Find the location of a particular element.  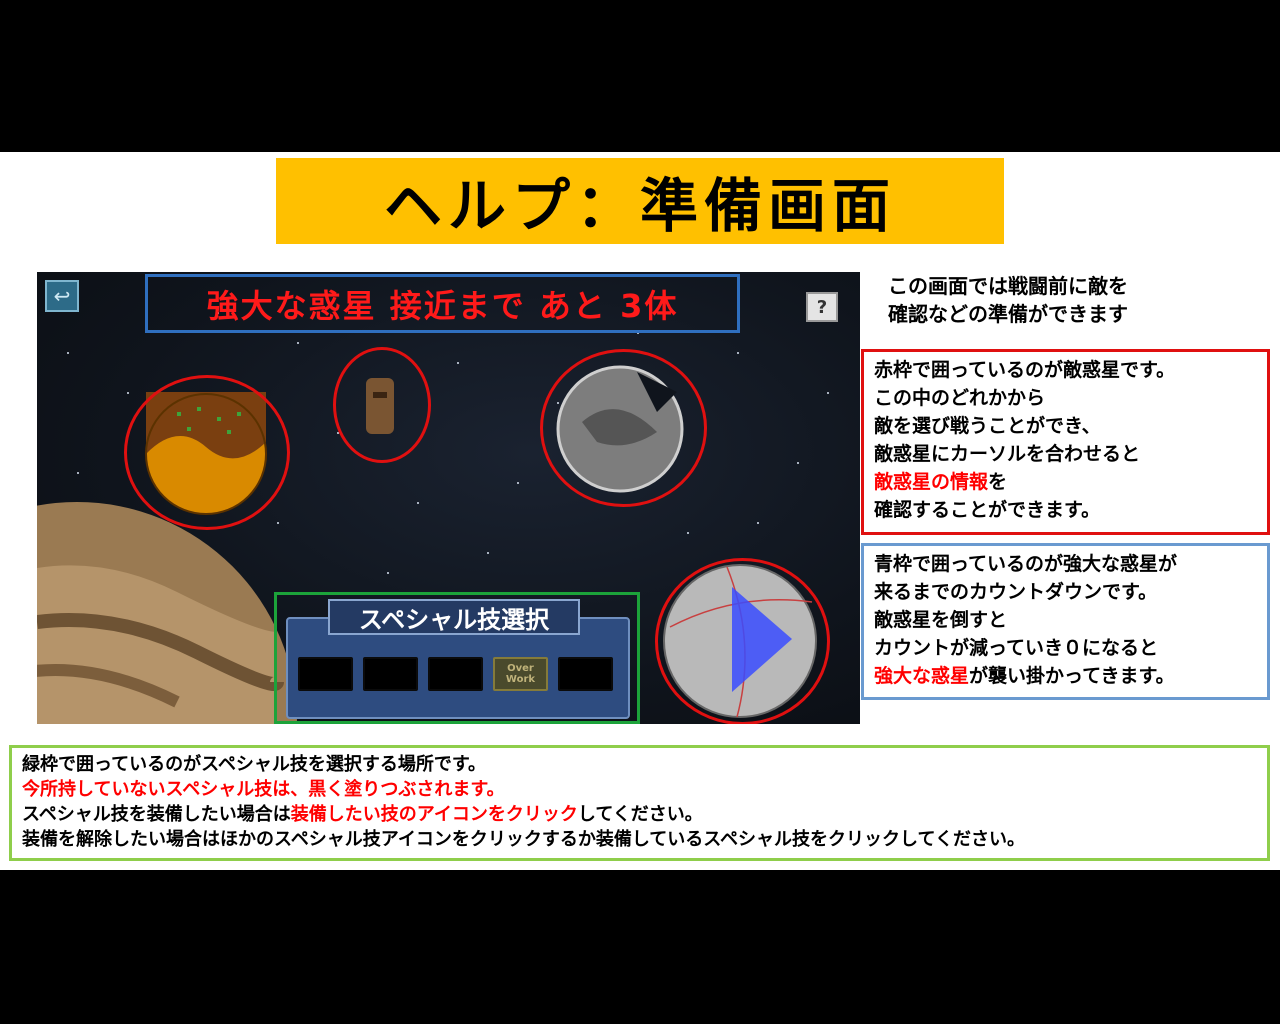

enemy-planet-grey is located at coordinates (623, 428).